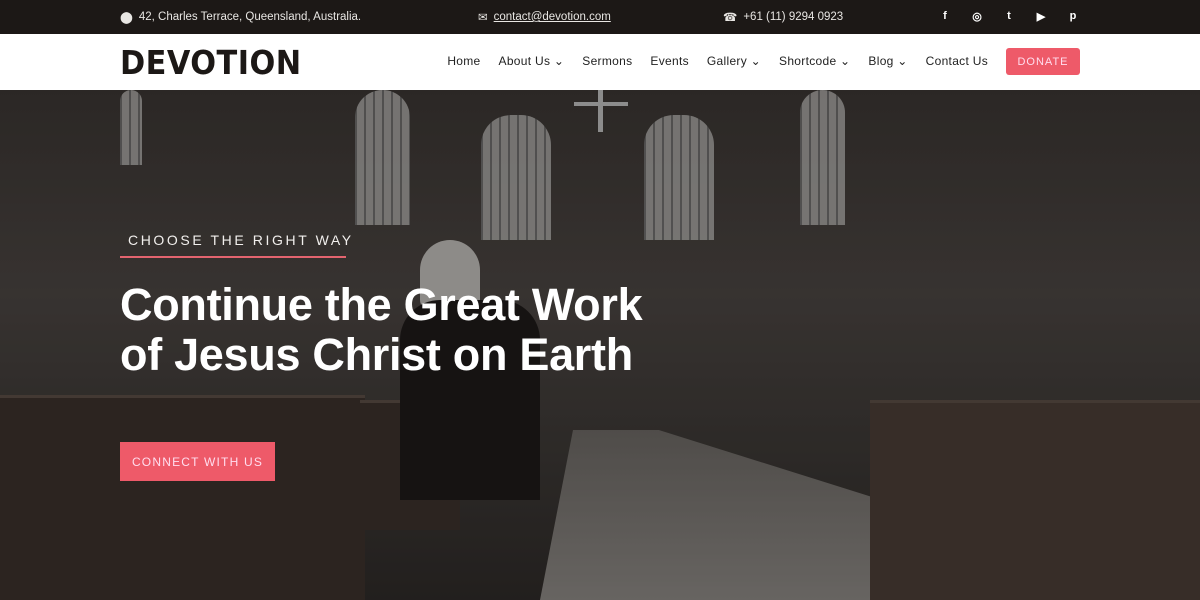 This screenshot has width=1200, height=600. Describe the element at coordinates (783, 17) in the screenshot. I see `phone: ☎ +61 (11) 9294 0923` at that location.